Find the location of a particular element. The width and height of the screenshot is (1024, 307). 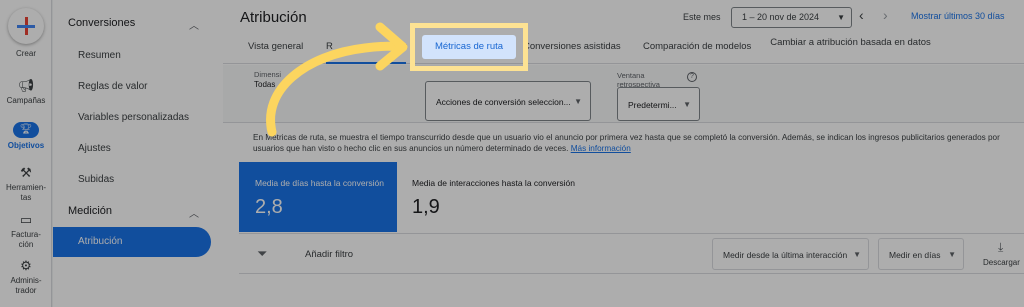

plus-icon is located at coordinates (26, 26).